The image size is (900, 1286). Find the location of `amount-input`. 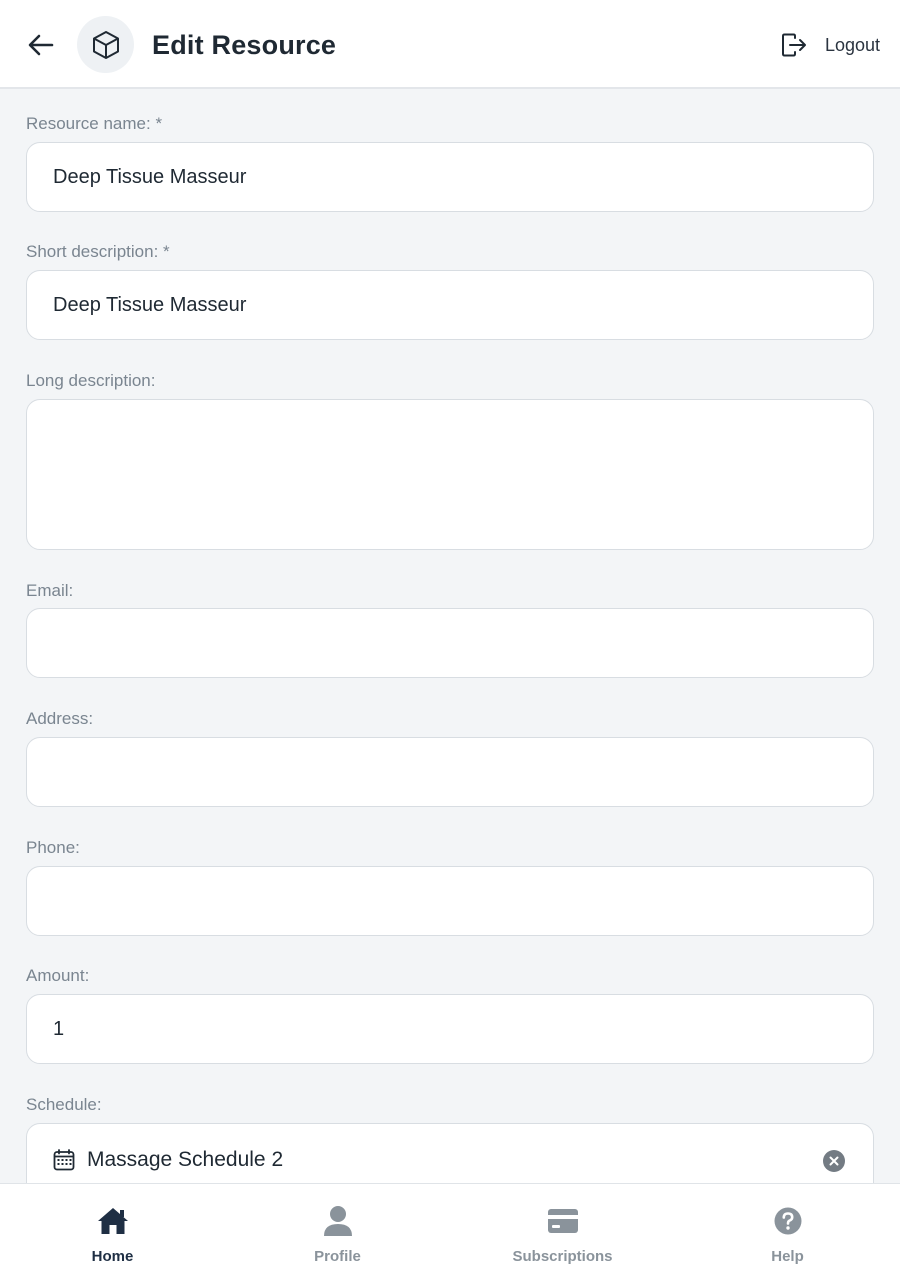

amount-input is located at coordinates (450, 1029).